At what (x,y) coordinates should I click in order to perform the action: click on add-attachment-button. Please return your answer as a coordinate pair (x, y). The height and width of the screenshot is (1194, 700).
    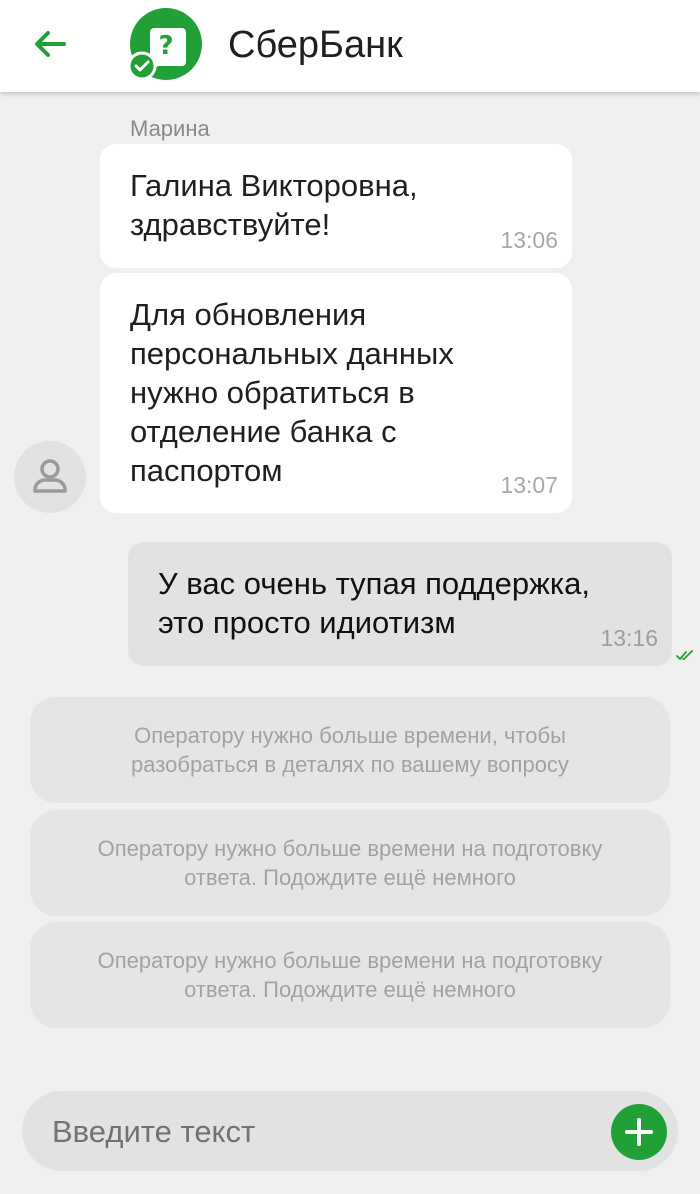
    Looking at the image, I should click on (639, 1132).